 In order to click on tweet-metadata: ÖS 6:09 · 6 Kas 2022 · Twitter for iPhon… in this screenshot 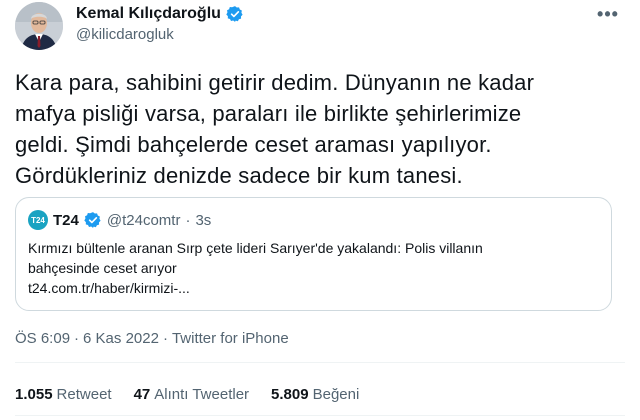, I will do `click(152, 338)`.